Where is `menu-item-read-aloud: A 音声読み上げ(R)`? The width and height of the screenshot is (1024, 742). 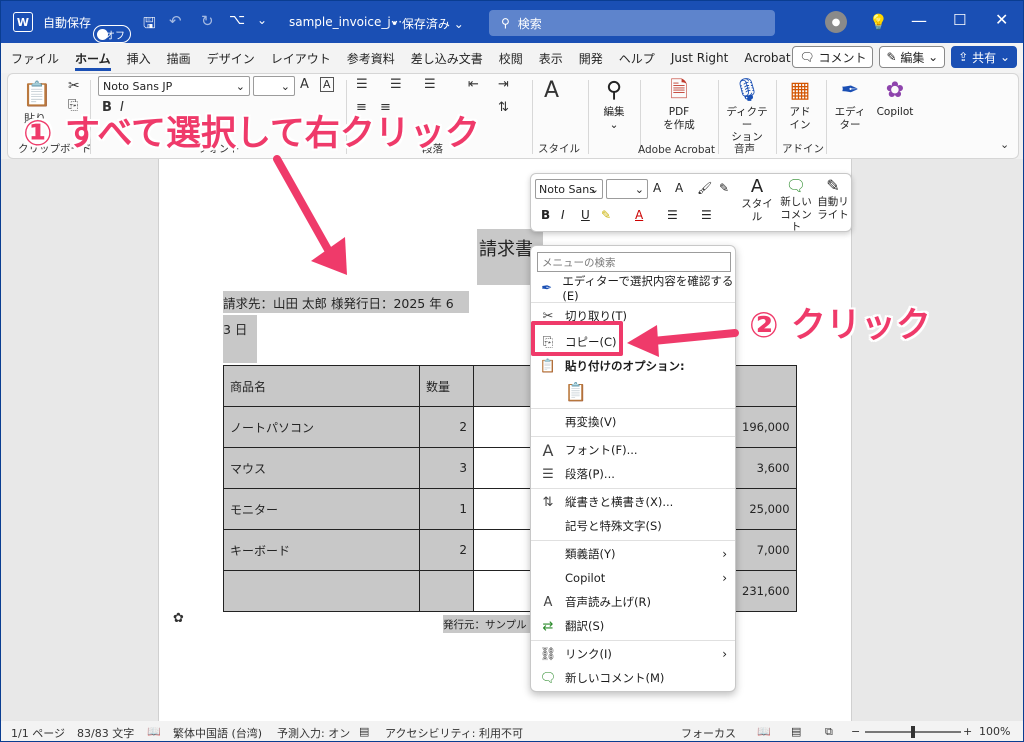 menu-item-read-aloud: A 音声読み上げ(R) is located at coordinates (633, 602).